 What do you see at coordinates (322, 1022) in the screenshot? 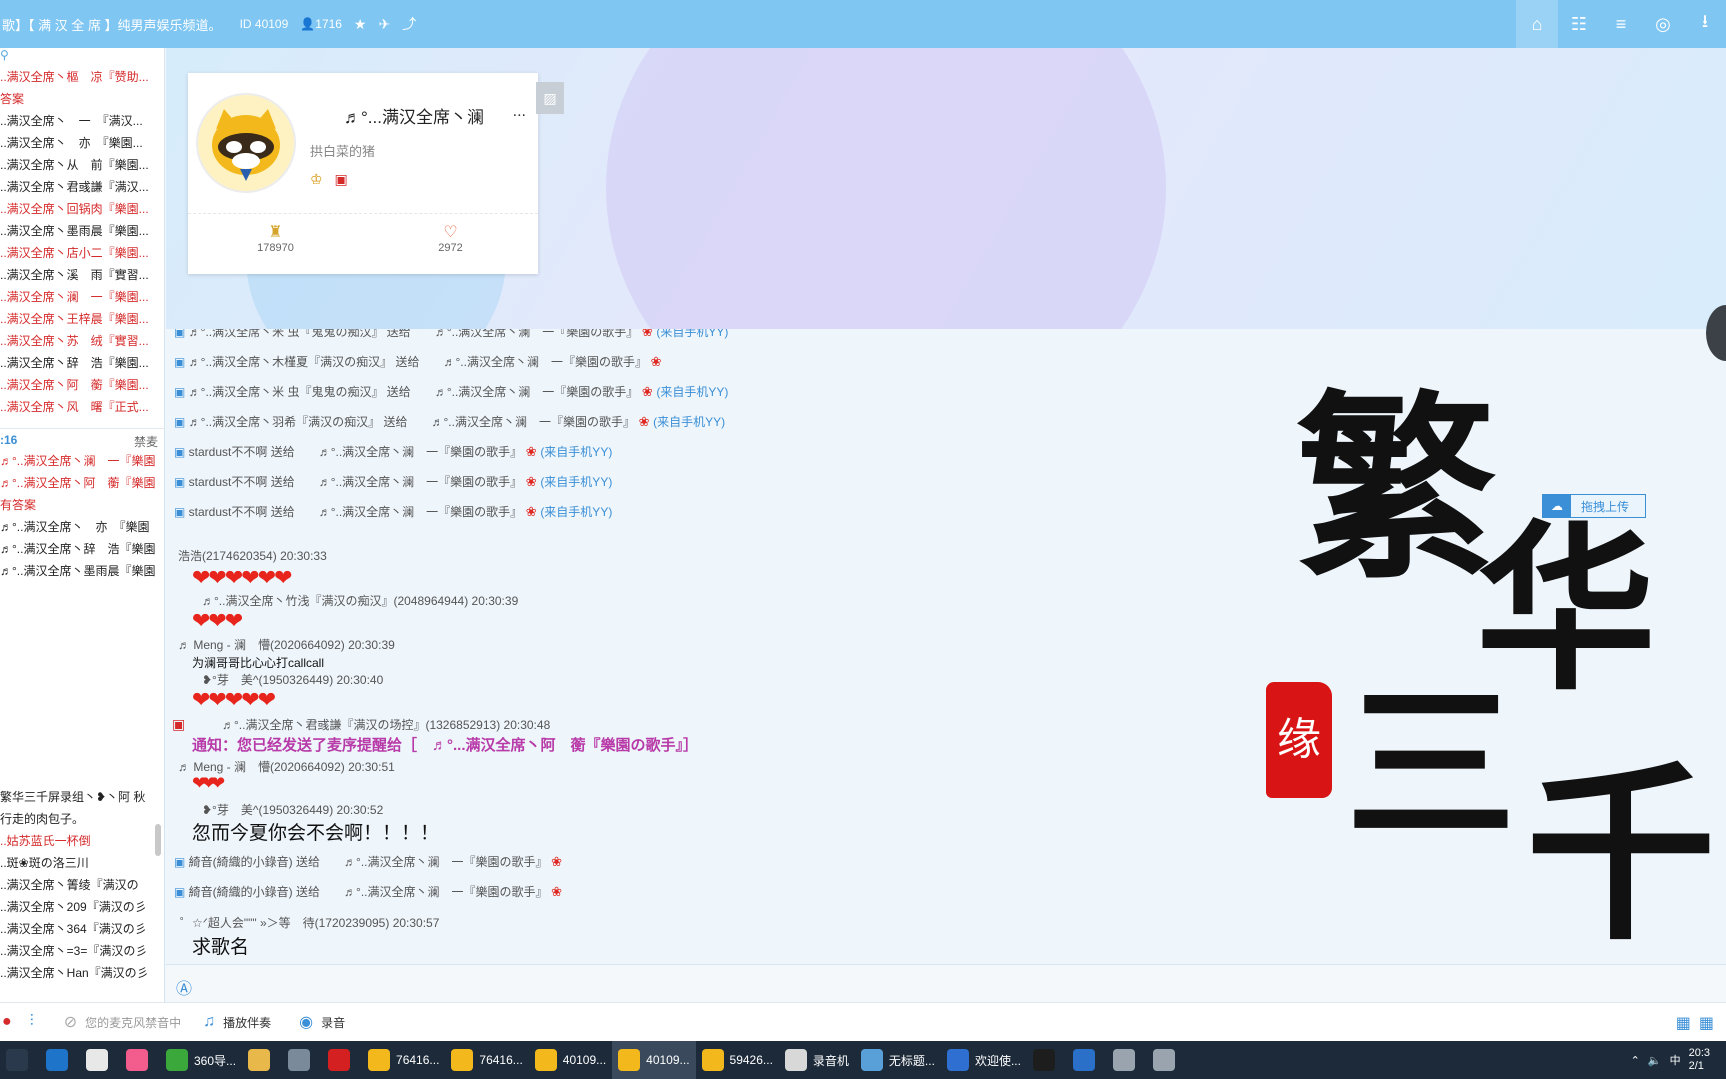
I see `record-button: ◉ 录音` at bounding box center [322, 1022].